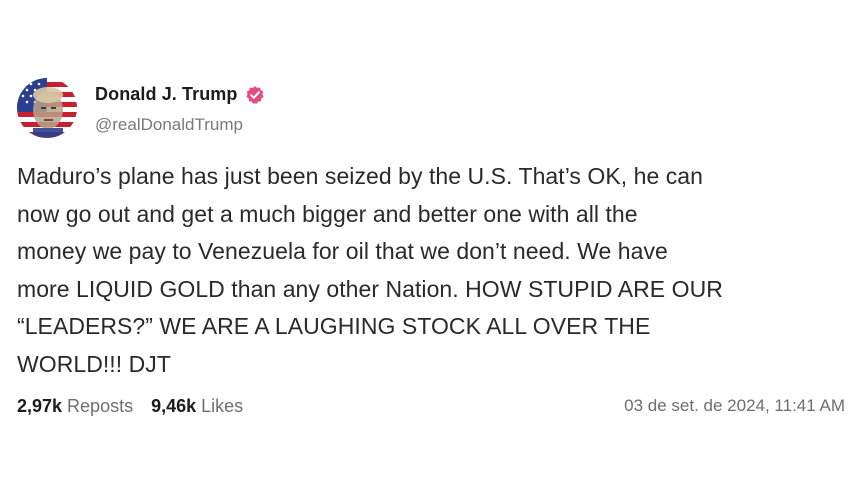 This screenshot has width=850, height=496. Describe the element at coordinates (40, 405) in the screenshot. I see `reposts-count: 2,97k` at that location.